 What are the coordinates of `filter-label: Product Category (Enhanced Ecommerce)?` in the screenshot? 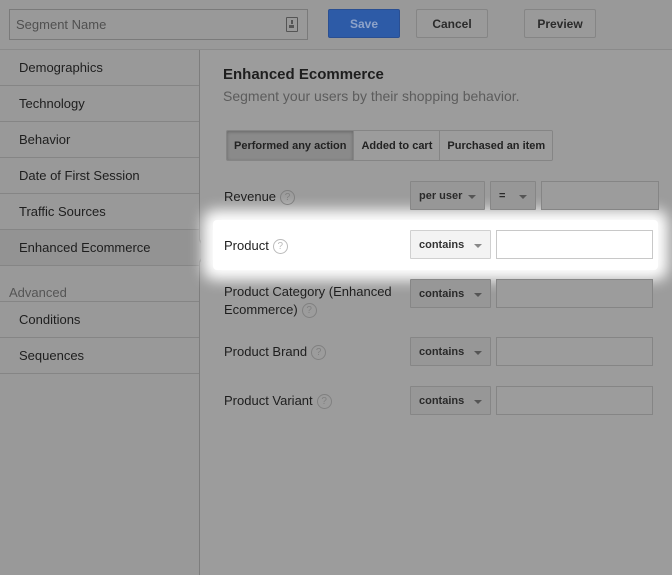 It's located at (314, 301).